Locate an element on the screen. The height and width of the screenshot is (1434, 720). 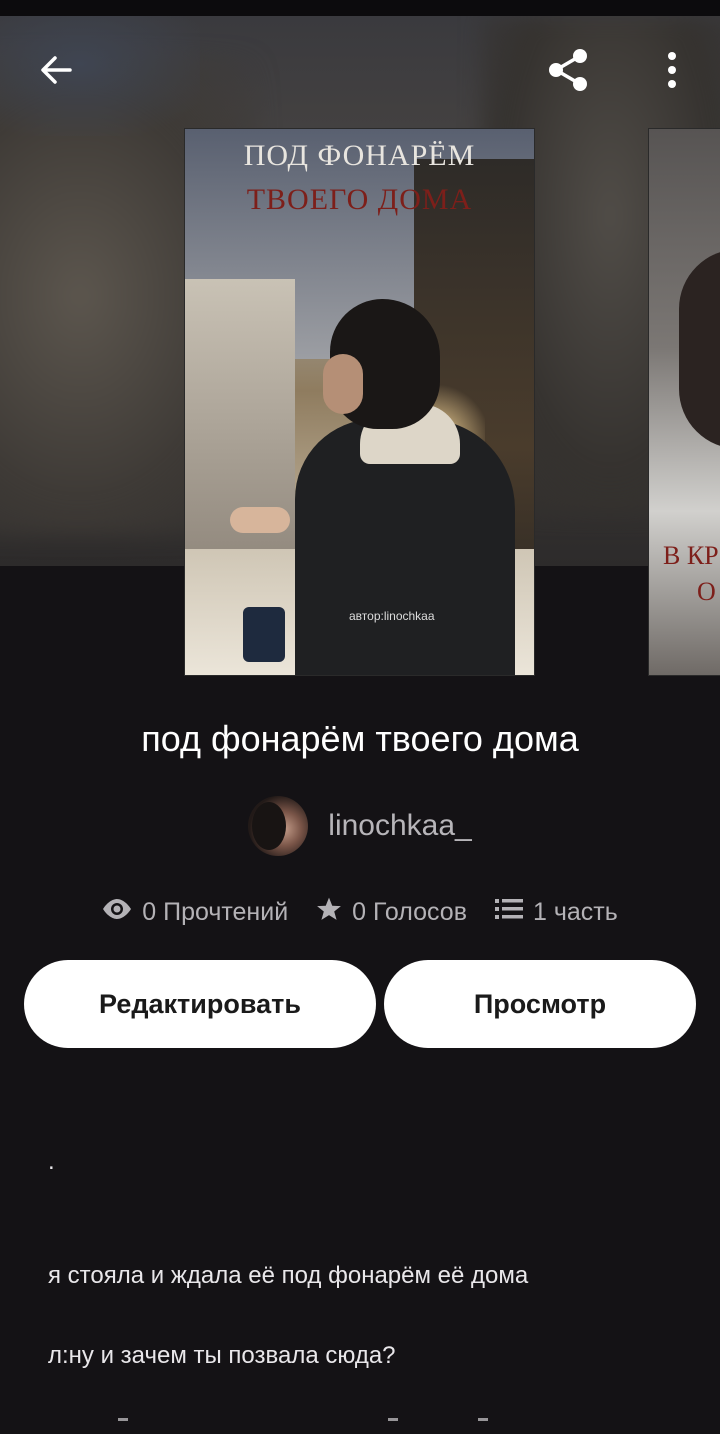
share-icon is located at coordinates (568, 72).